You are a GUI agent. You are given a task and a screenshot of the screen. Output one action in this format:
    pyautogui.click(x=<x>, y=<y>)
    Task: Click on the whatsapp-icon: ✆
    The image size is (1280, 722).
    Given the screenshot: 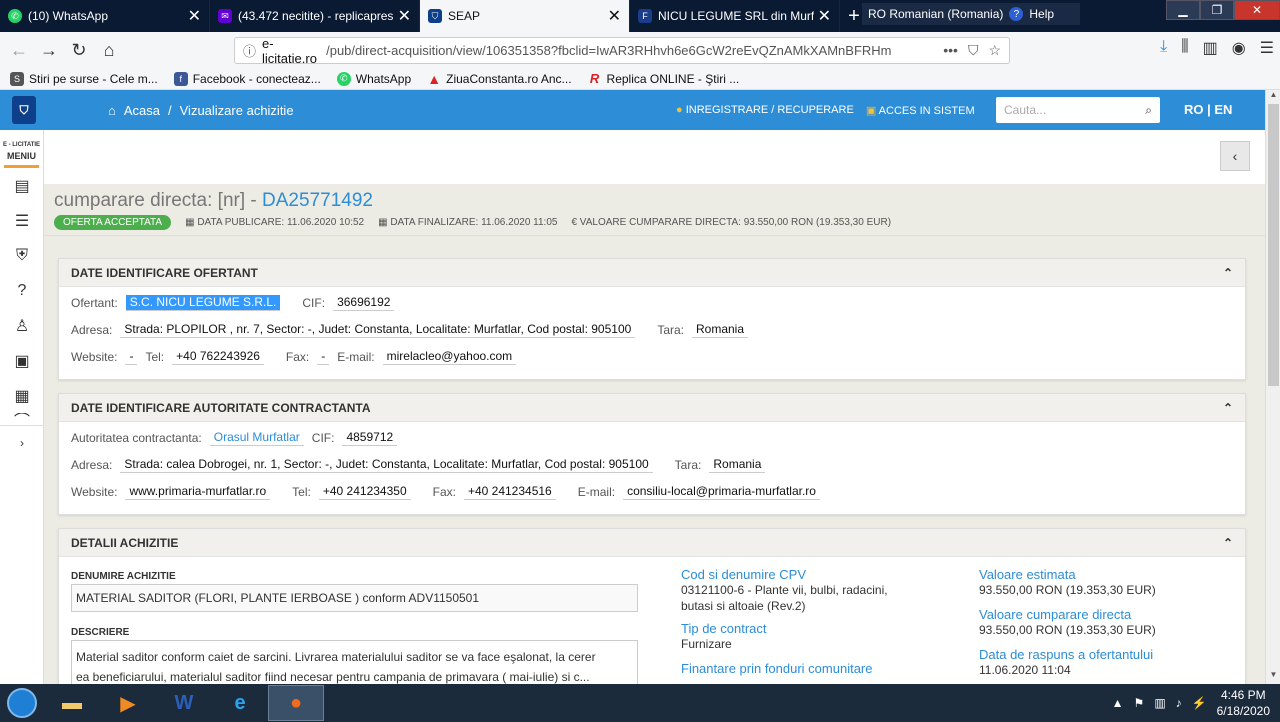 What is the action you would take?
    pyautogui.click(x=15, y=16)
    